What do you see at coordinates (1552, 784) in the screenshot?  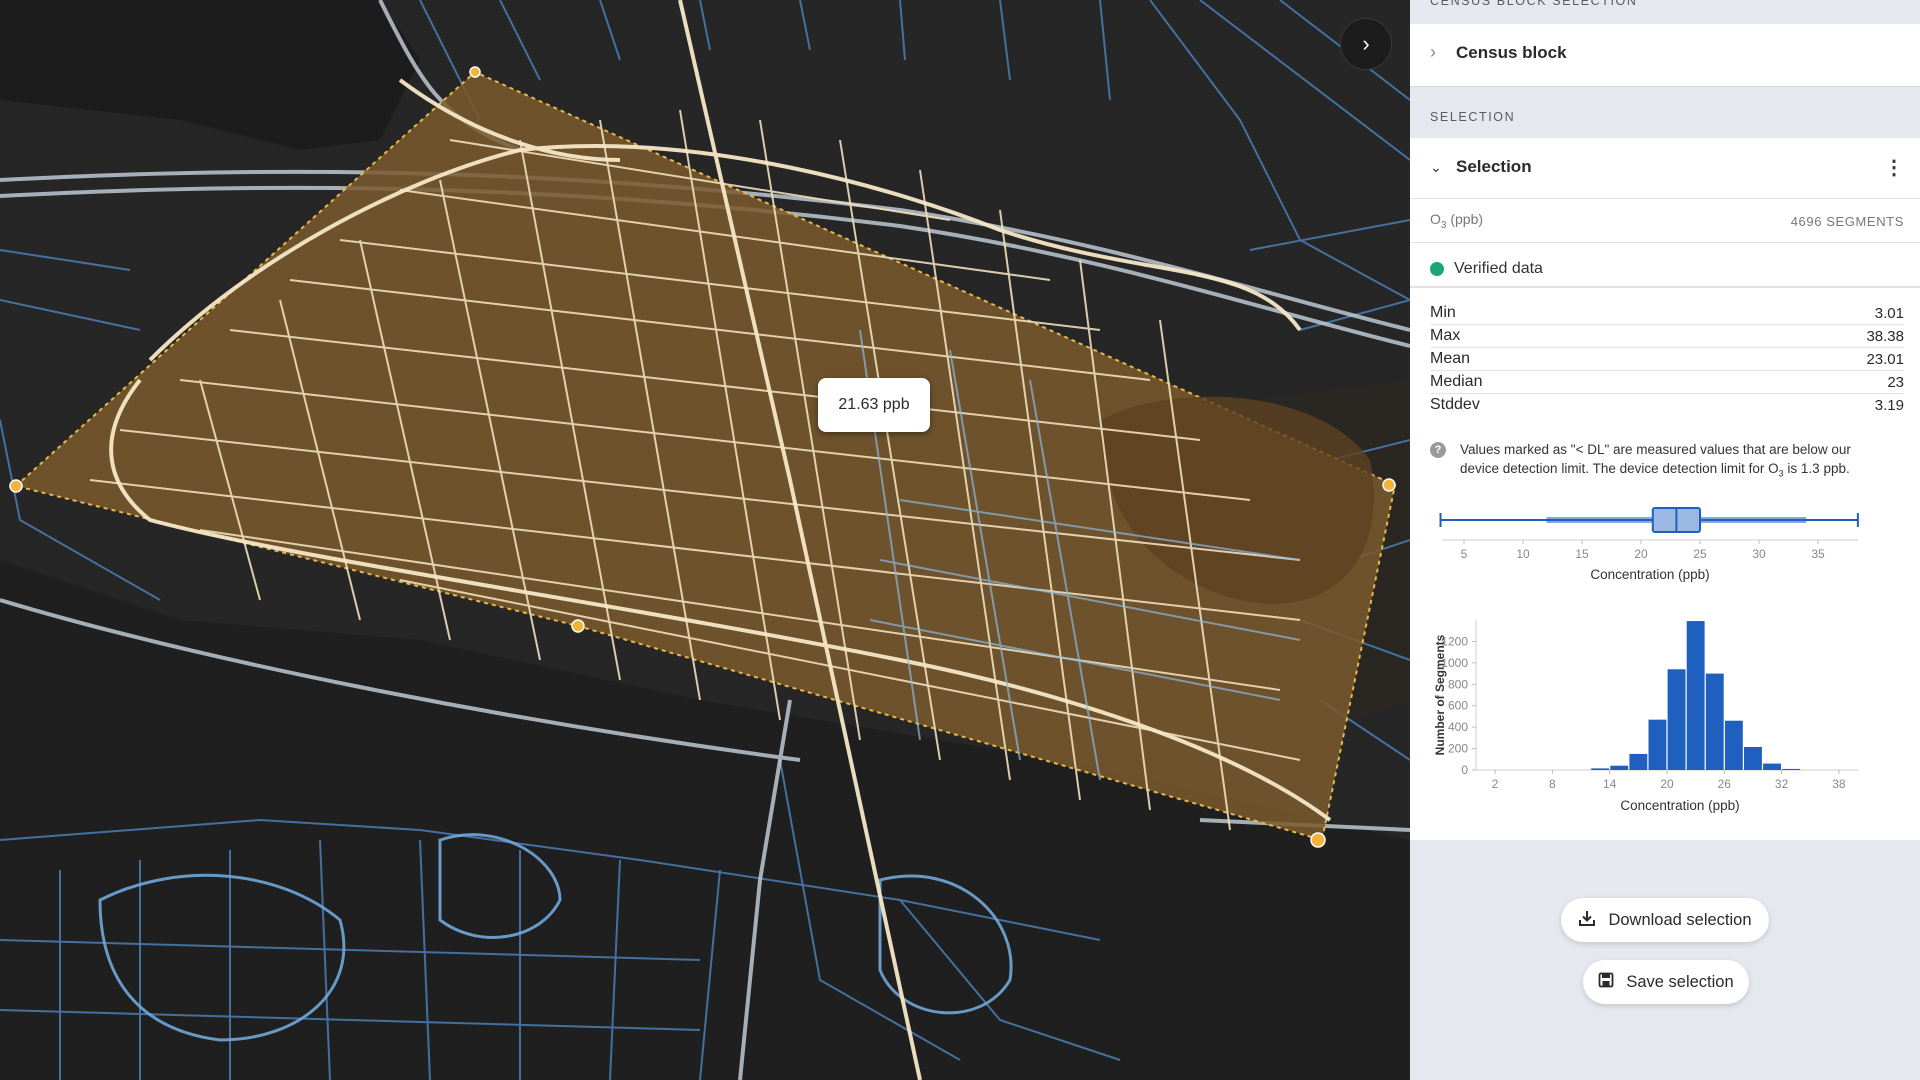 I see `histogram-x-tick-label: 8` at bounding box center [1552, 784].